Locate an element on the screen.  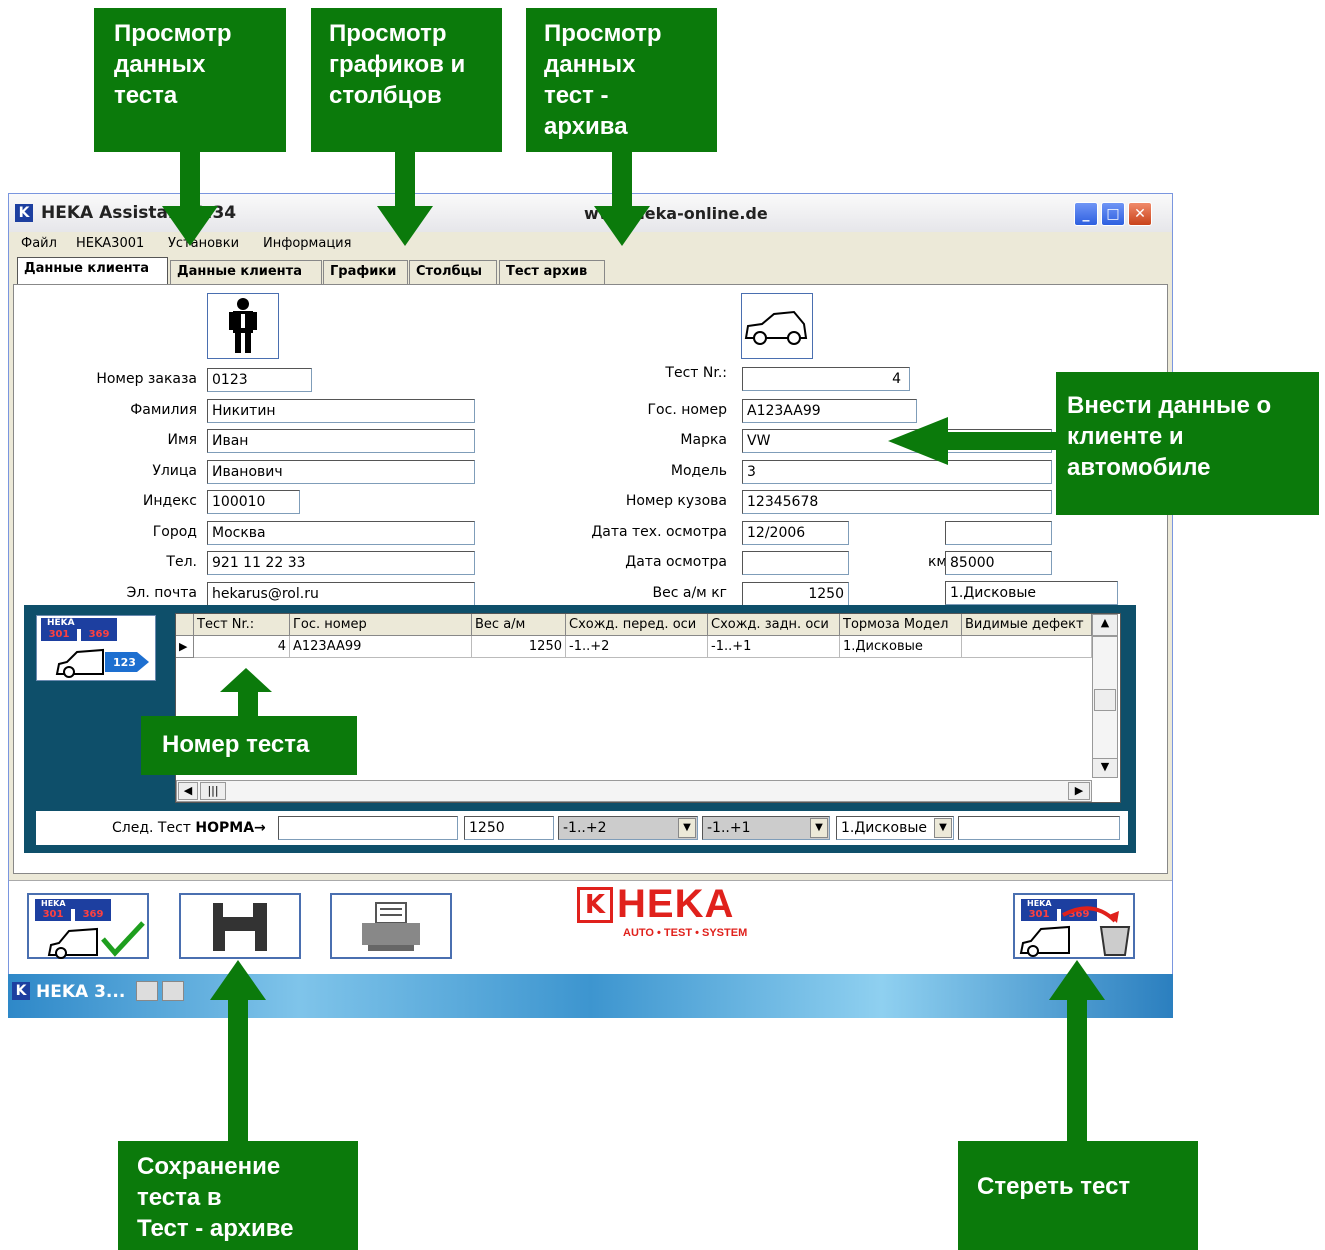
grid-header: Гос. номер is located at coordinates (381, 625).